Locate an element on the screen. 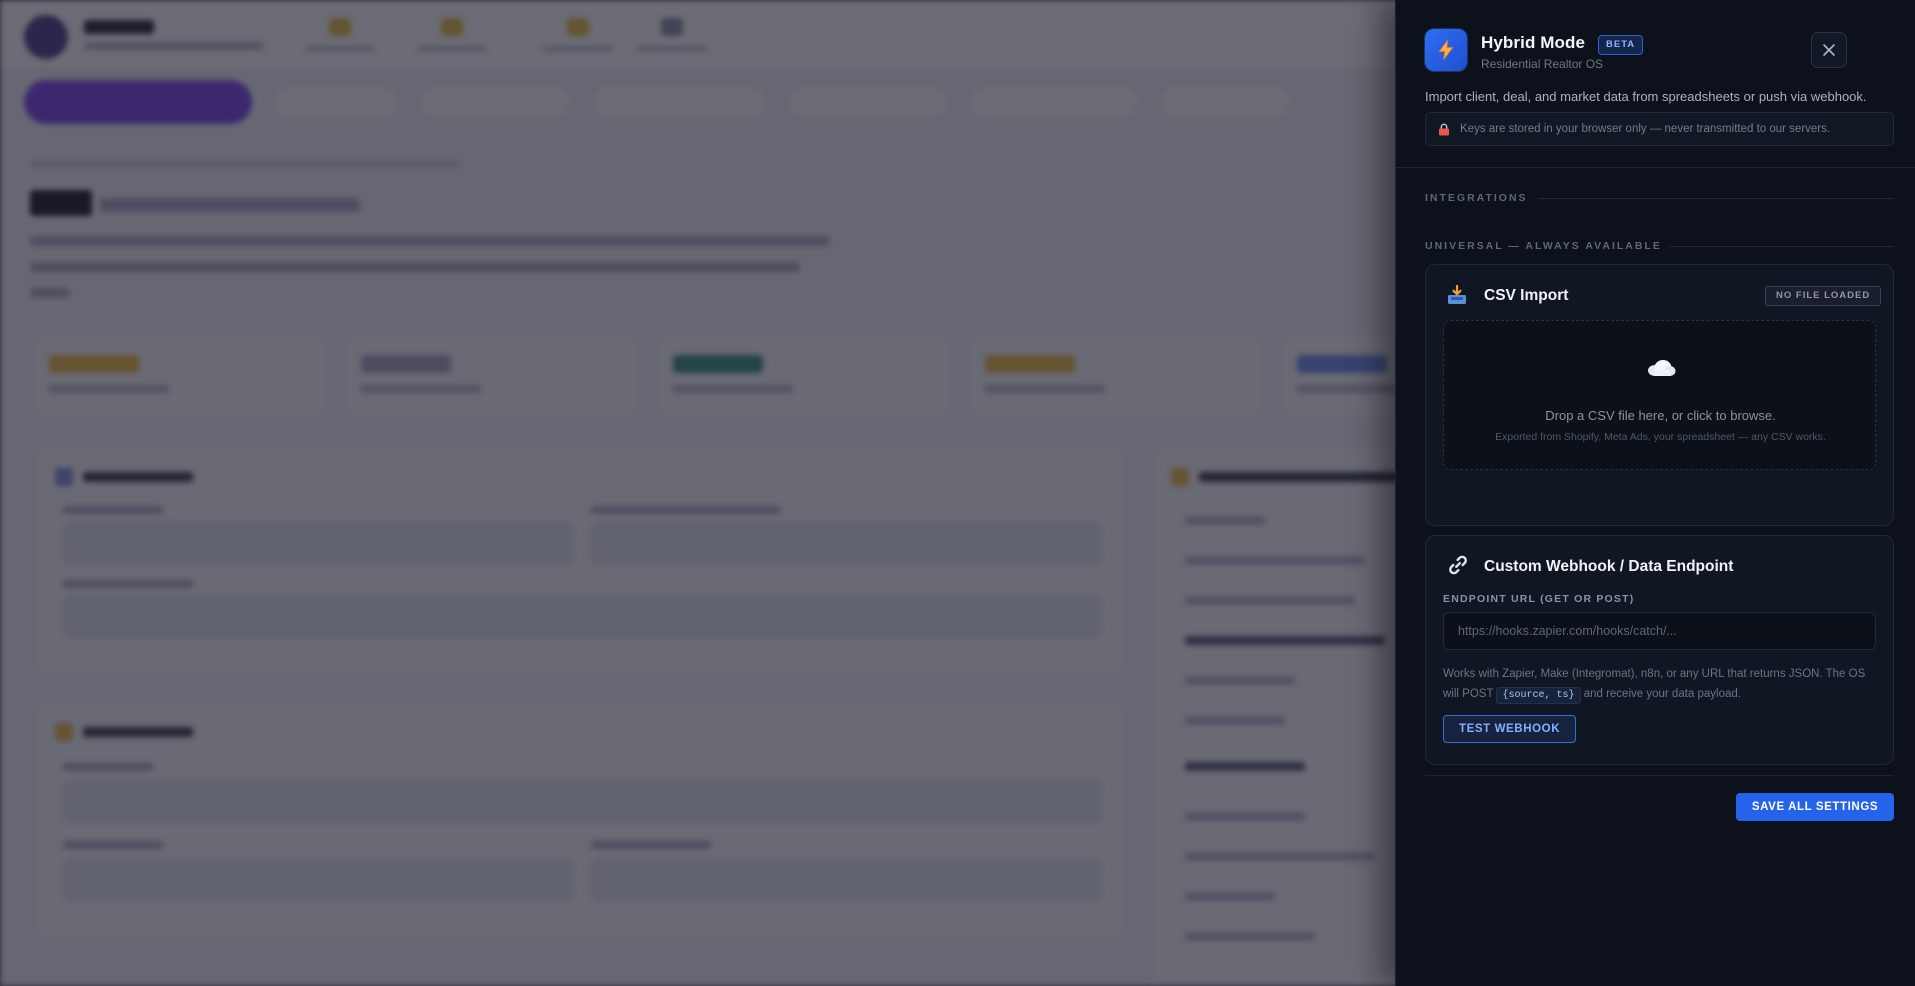 Image resolution: width=1915 pixels, height=986 pixels. save-all-settings-button: SAVE ALL SETTINGS is located at coordinates (1815, 807).